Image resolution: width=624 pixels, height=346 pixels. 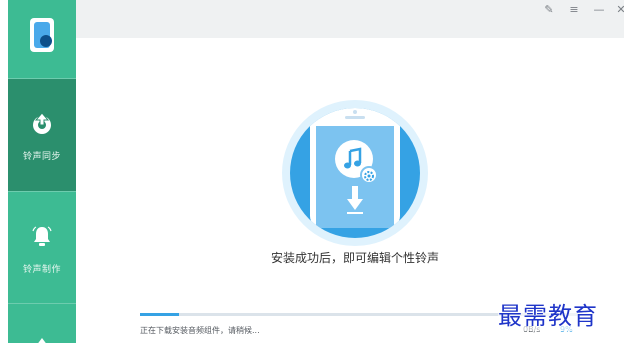 I want to click on sidebar-item-ringtone-make: 铃声制作, so click(x=42, y=248).